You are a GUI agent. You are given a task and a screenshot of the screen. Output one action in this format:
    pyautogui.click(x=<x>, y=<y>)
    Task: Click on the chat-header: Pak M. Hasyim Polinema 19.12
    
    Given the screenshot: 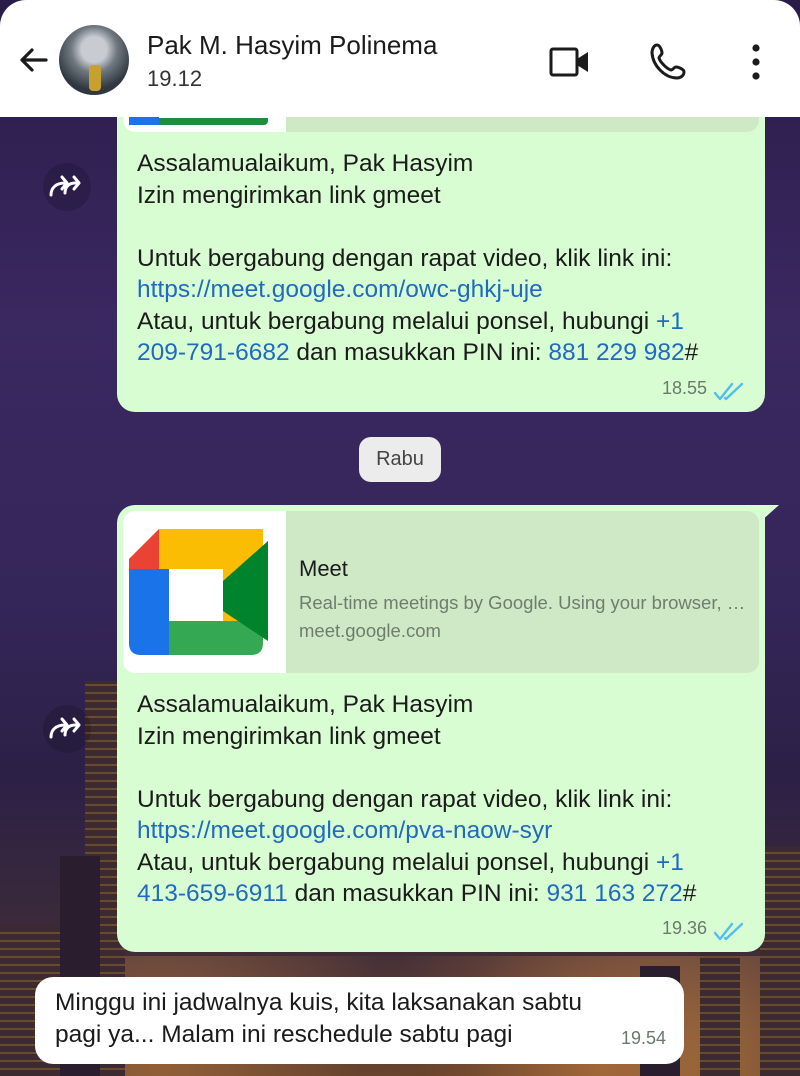 What is the action you would take?
    pyautogui.click(x=400, y=58)
    